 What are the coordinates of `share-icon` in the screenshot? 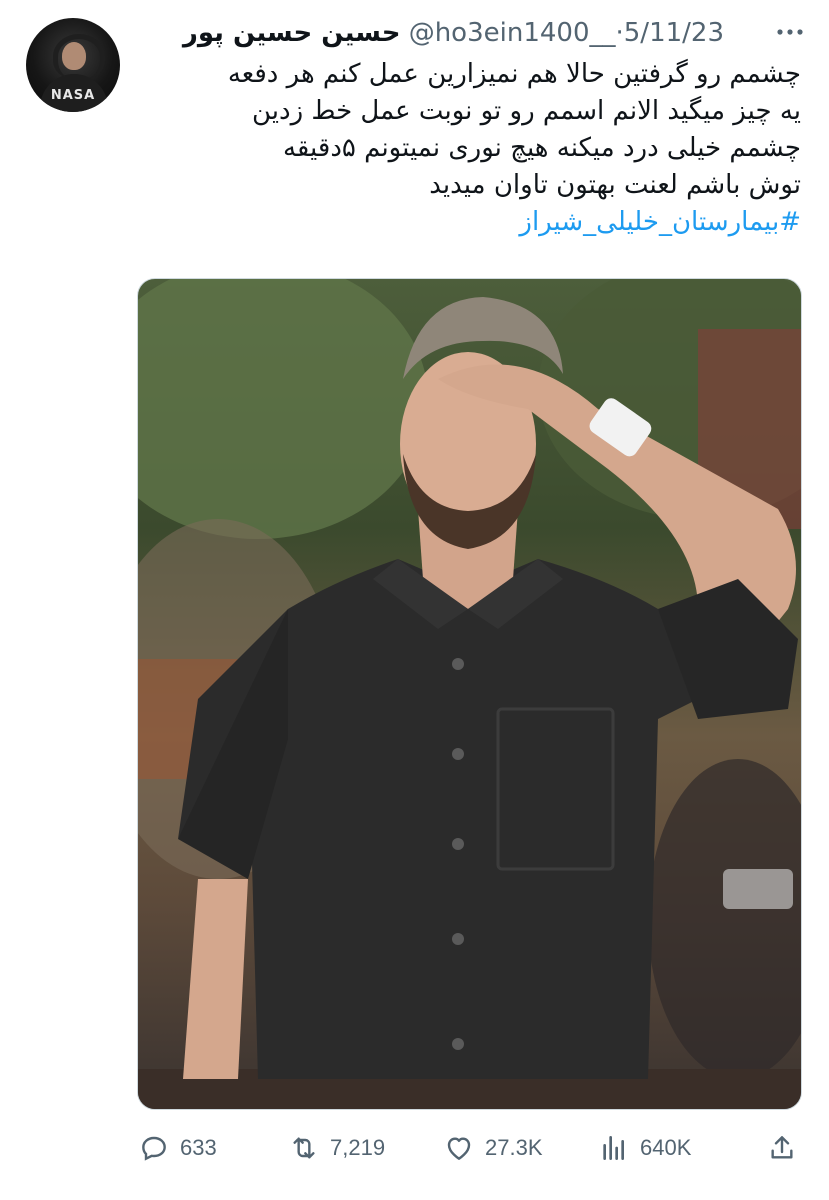 It's located at (782, 1147).